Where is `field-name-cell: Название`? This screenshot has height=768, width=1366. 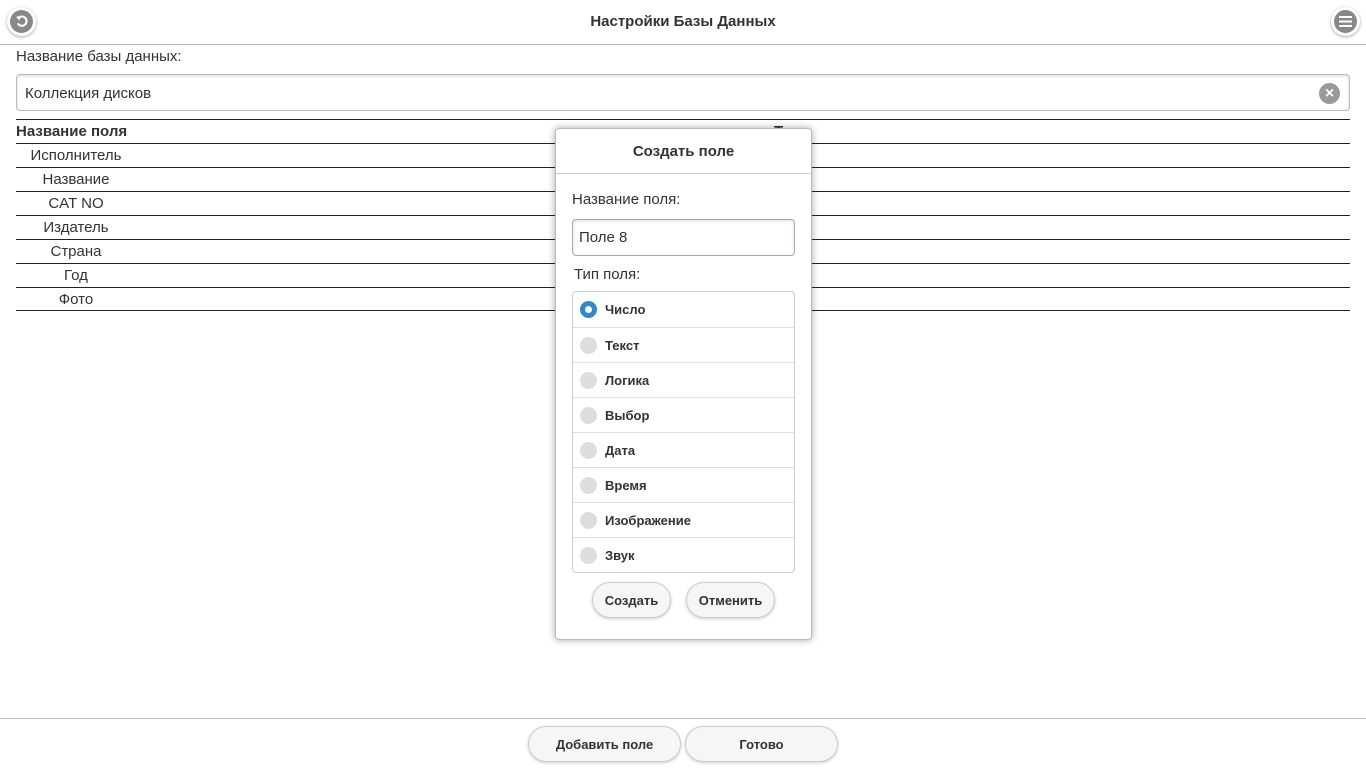
field-name-cell: Название is located at coordinates (76, 179).